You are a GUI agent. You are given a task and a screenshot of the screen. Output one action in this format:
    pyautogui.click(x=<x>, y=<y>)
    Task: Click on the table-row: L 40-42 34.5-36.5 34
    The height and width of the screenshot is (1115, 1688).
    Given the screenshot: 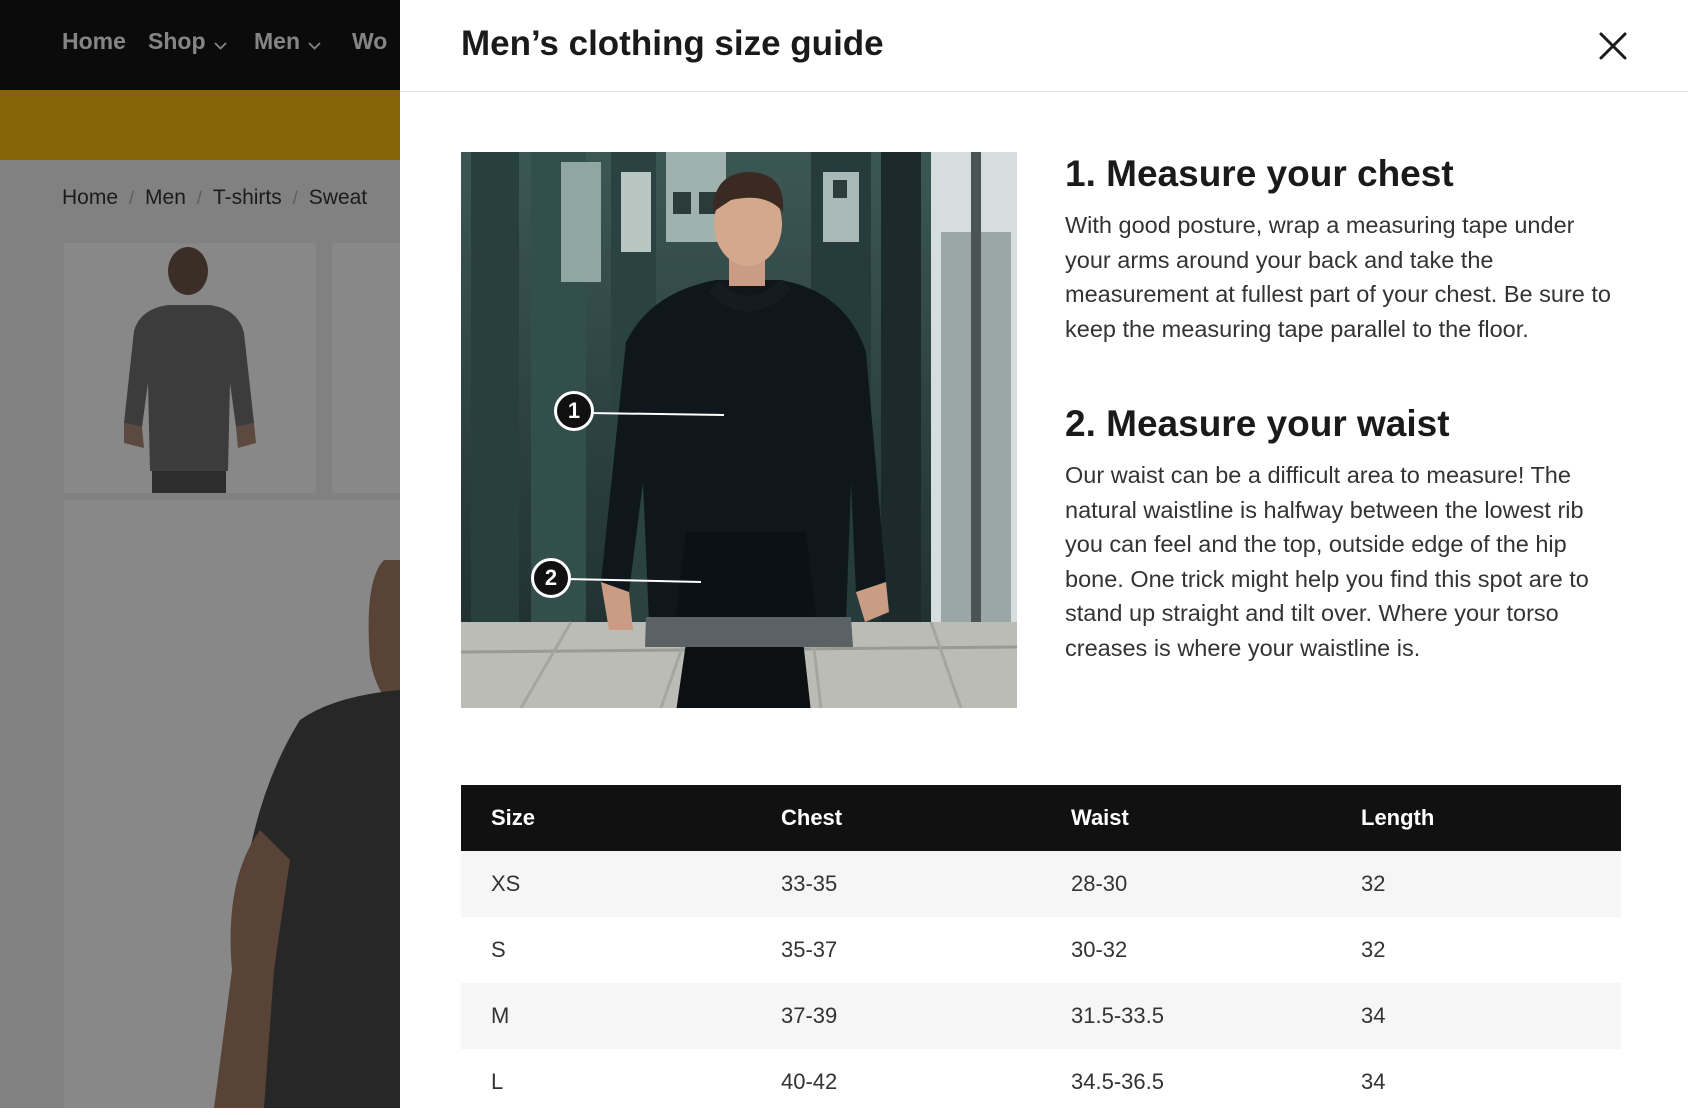 What is the action you would take?
    pyautogui.click(x=1041, y=1082)
    